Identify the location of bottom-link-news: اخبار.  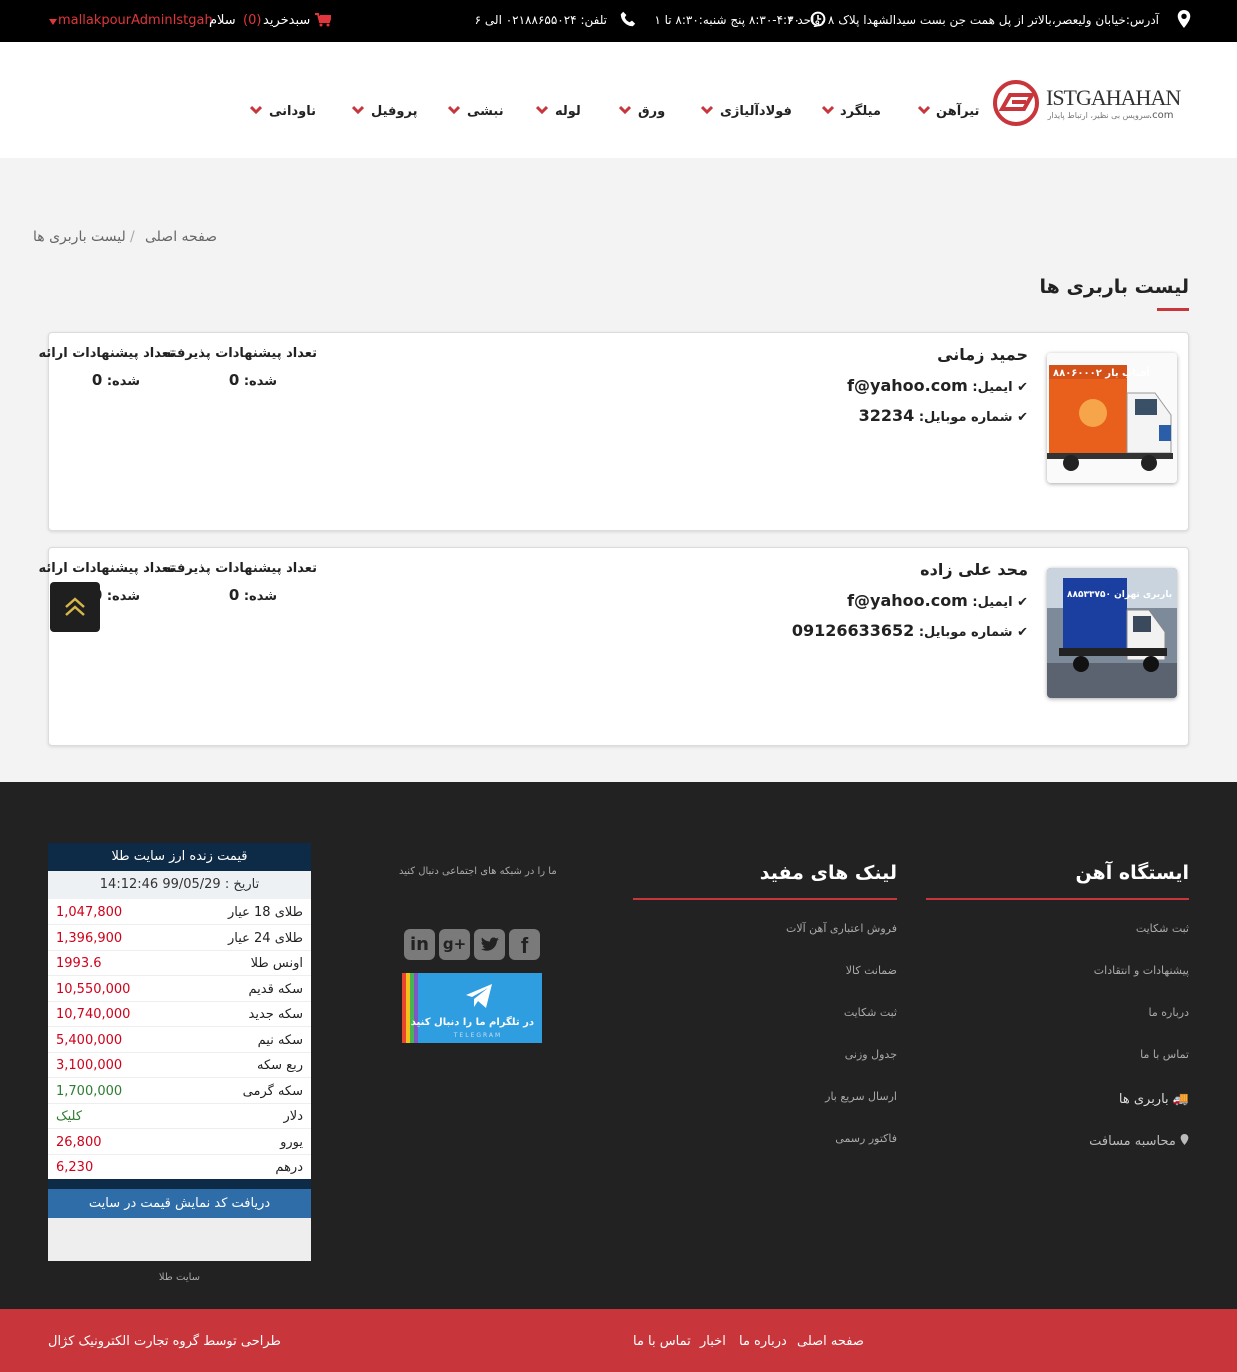
(713, 1341).